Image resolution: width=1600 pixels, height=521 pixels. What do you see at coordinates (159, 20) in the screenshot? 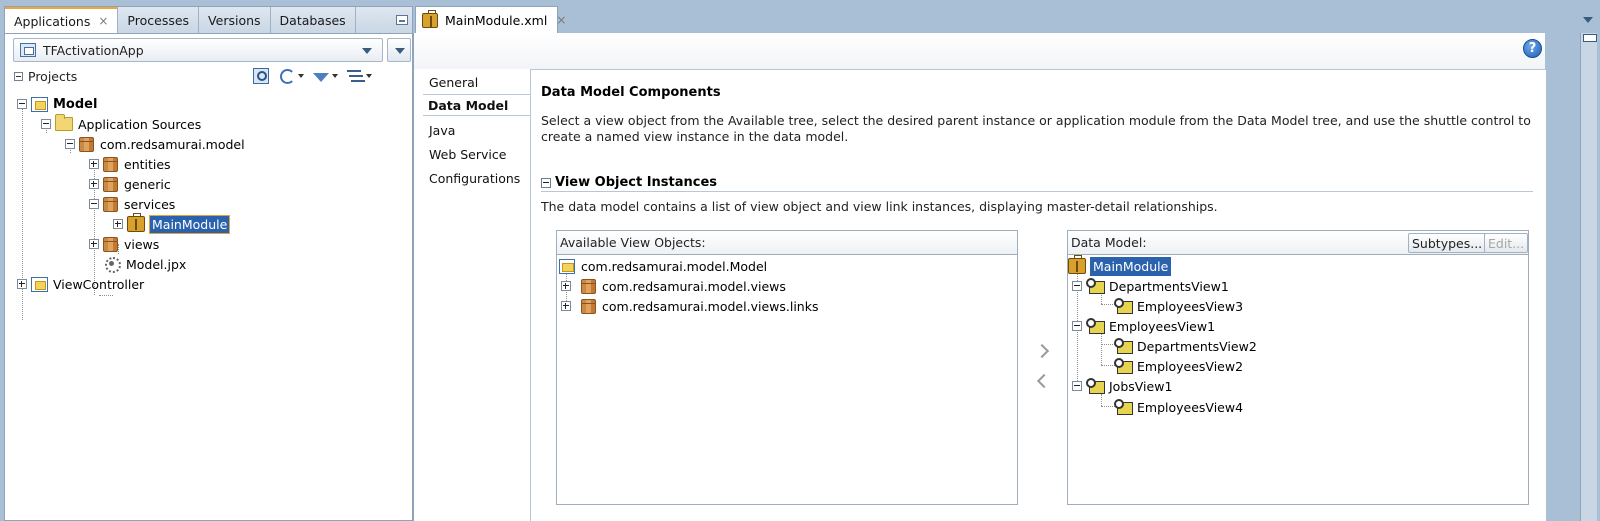
I see `tab-processes: Processes` at bounding box center [159, 20].